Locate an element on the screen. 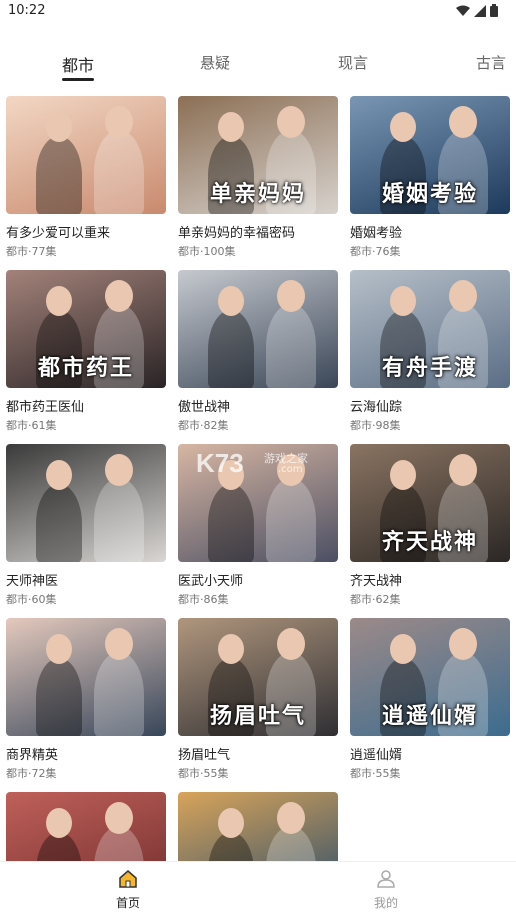 The width and height of the screenshot is (516, 917). drama-card: 傲世战神都市·82集 is located at coordinates (258, 351).